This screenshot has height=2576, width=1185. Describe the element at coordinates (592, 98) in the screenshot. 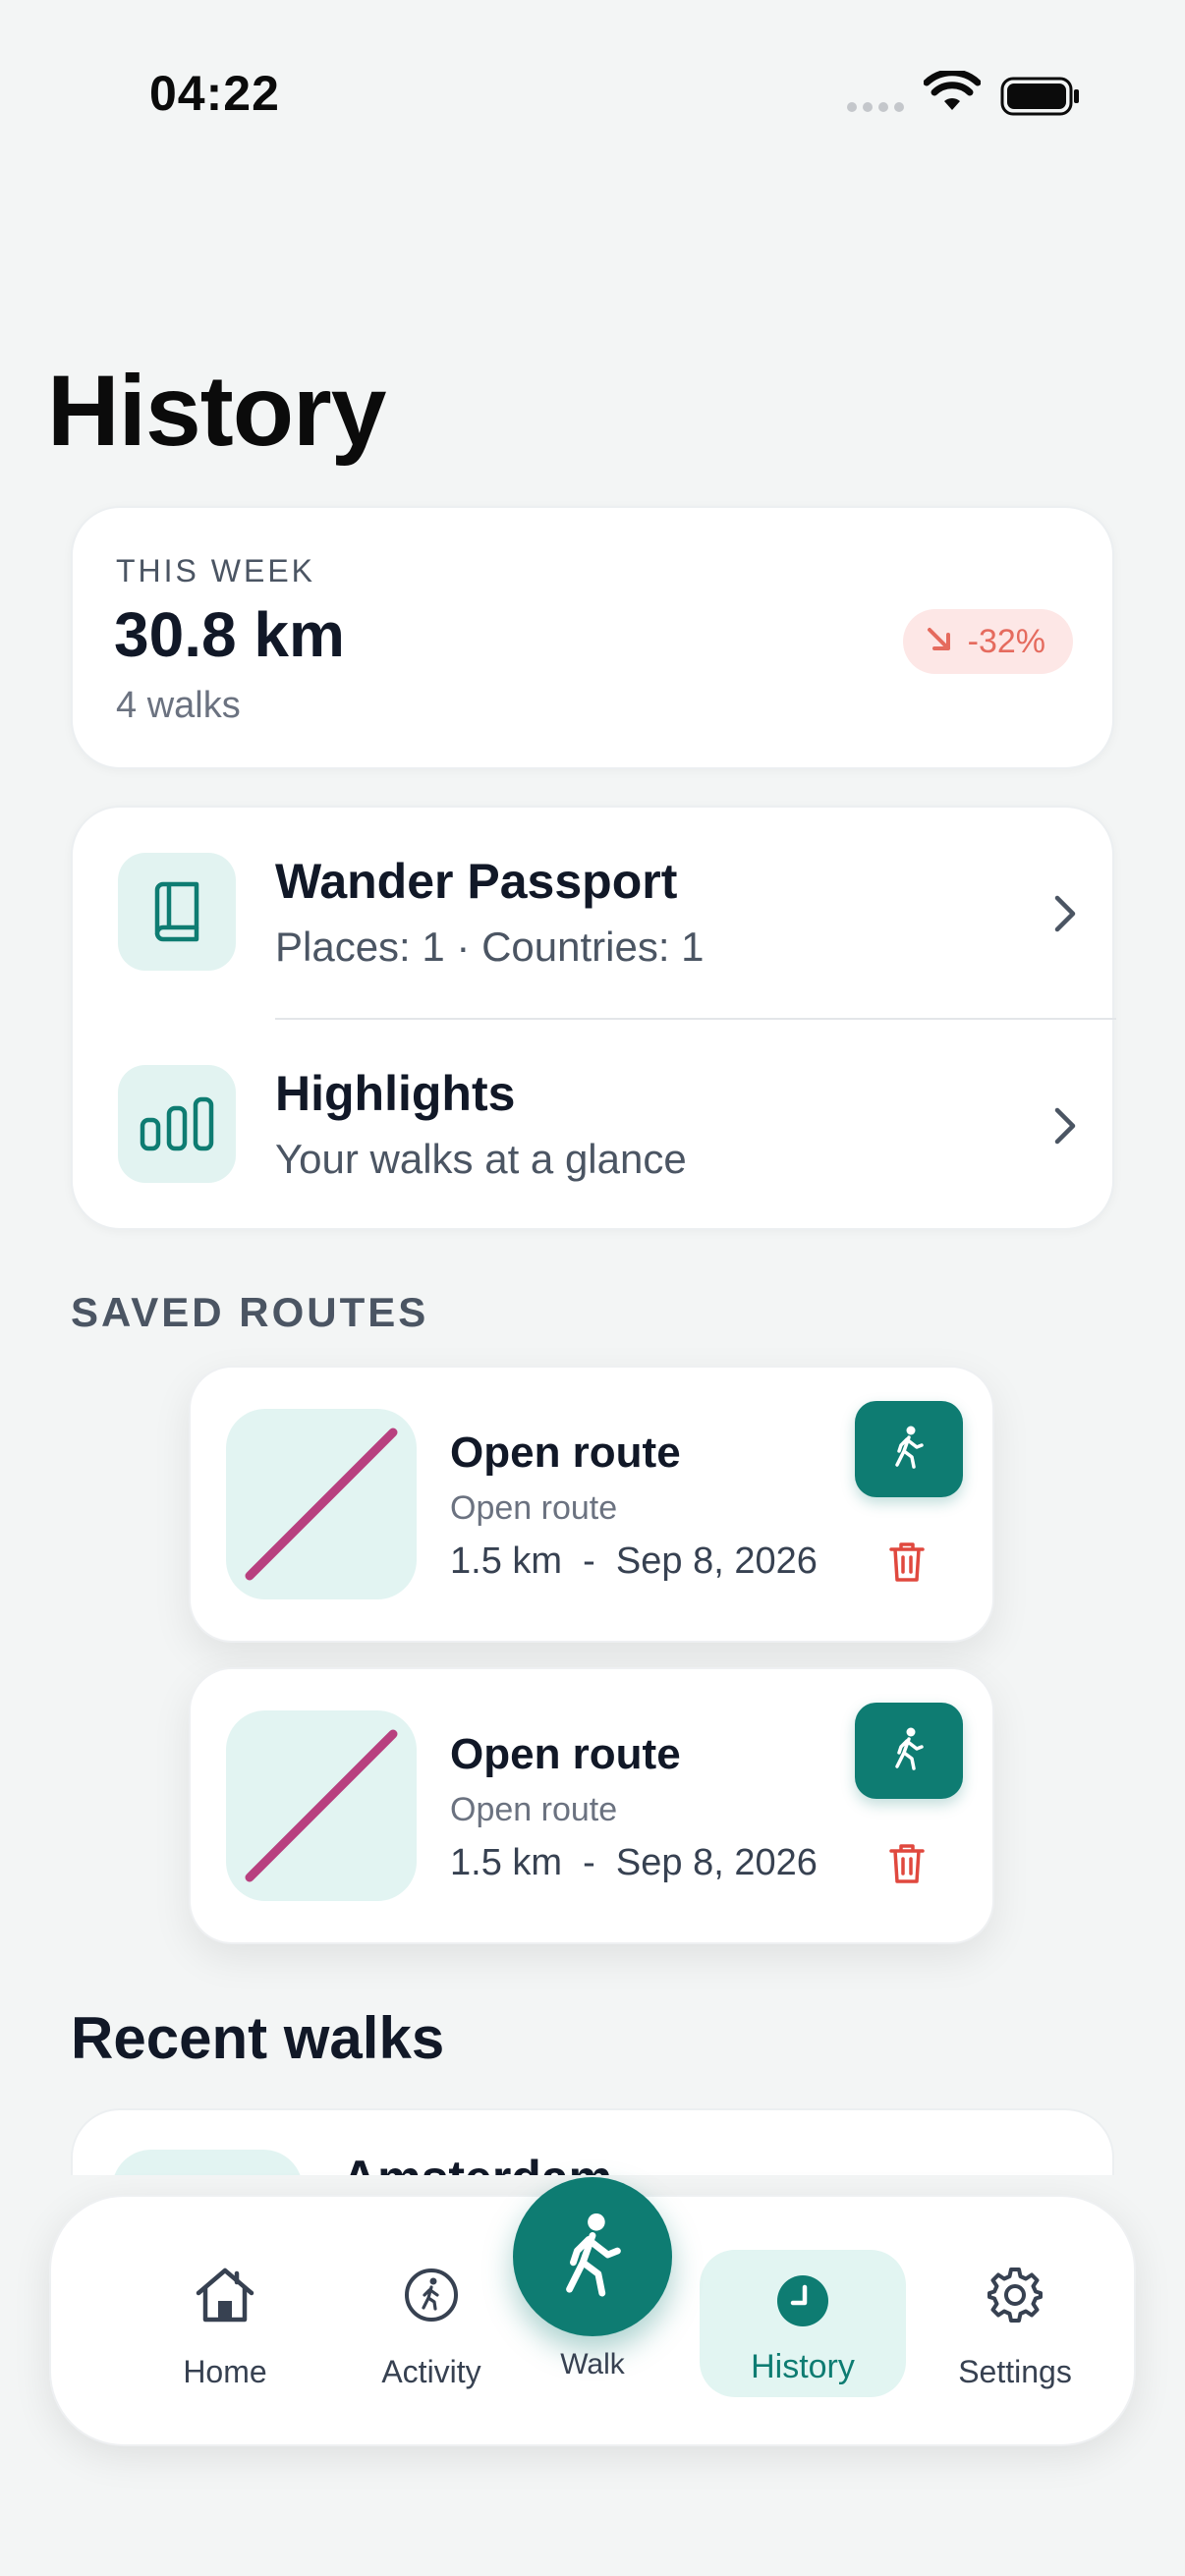

I see `status-bar: 04:22` at that location.